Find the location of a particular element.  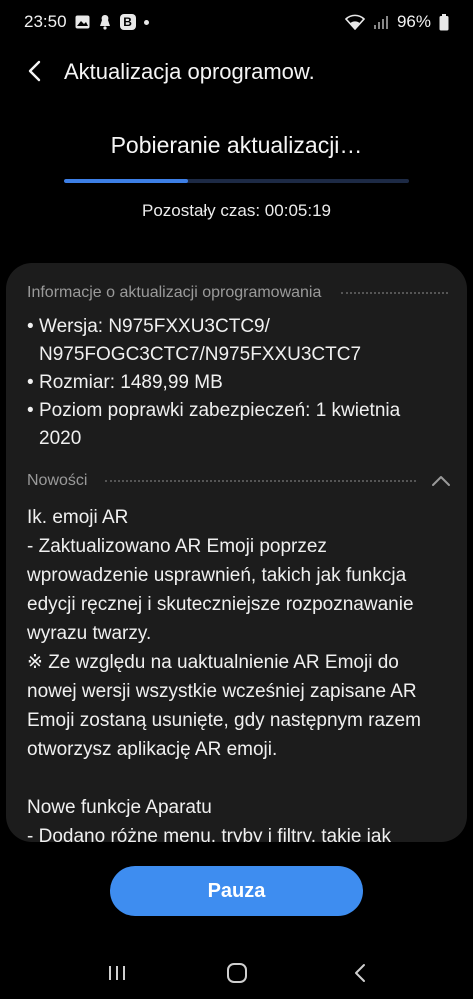

status-right: 96% is located at coordinates (396, 22).